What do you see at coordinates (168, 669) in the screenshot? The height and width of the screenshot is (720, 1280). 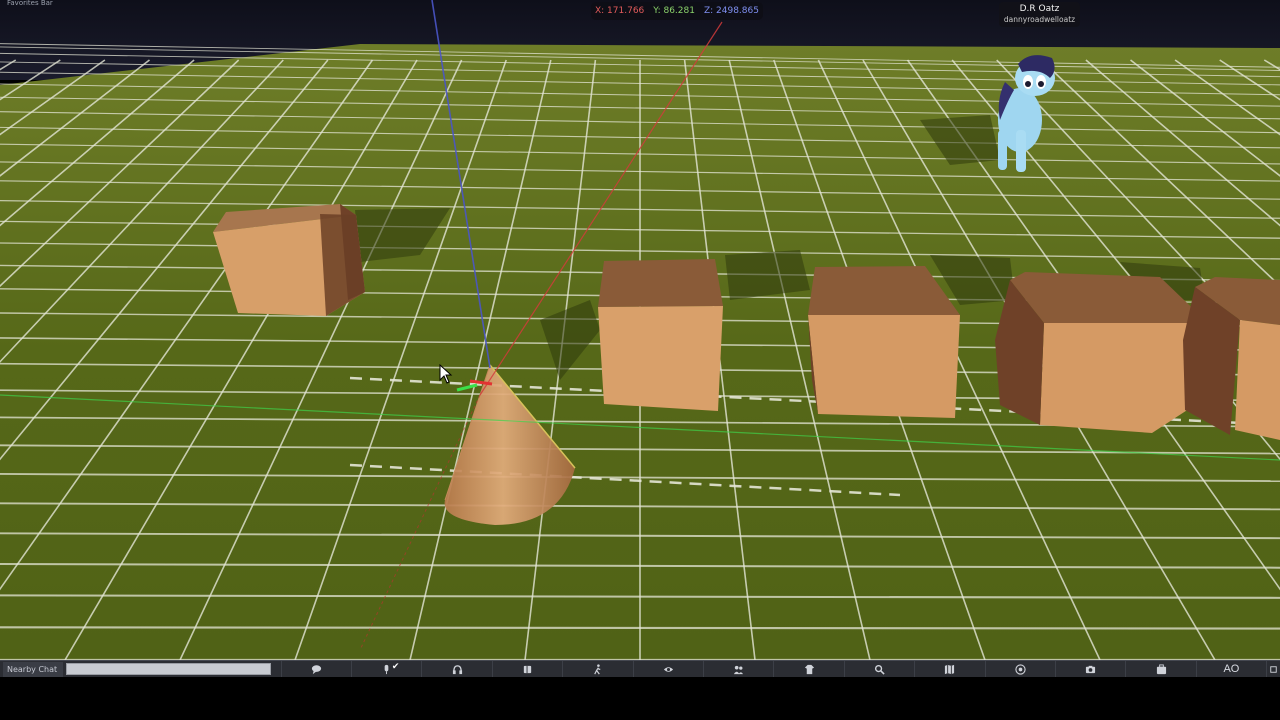 I see `chat-input` at bounding box center [168, 669].